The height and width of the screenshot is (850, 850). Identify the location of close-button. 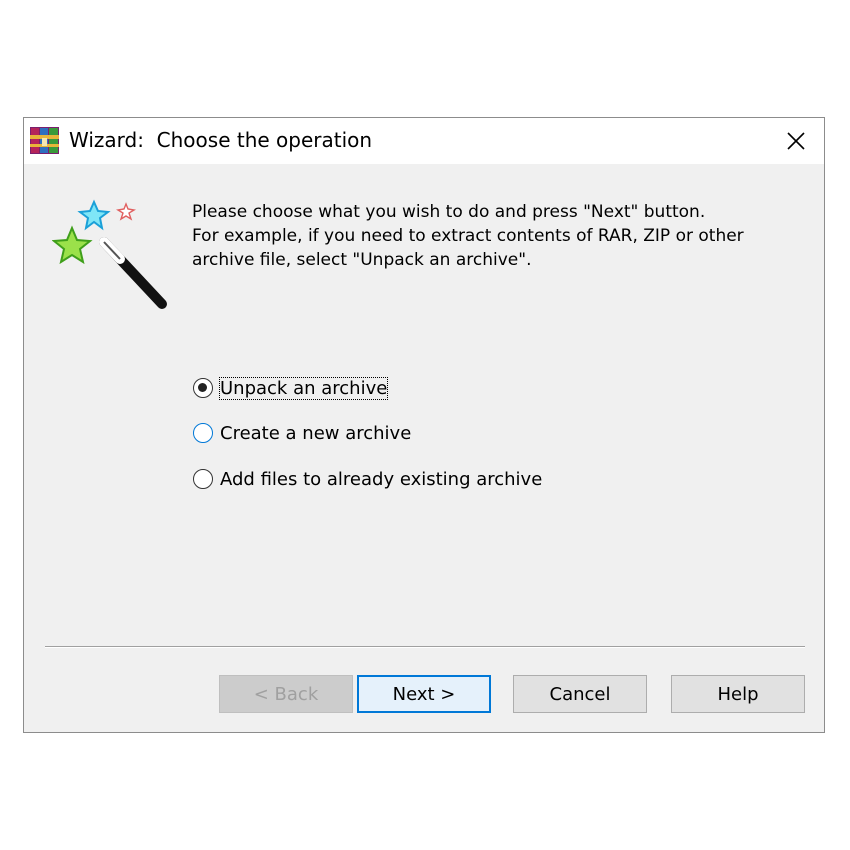
(796, 141).